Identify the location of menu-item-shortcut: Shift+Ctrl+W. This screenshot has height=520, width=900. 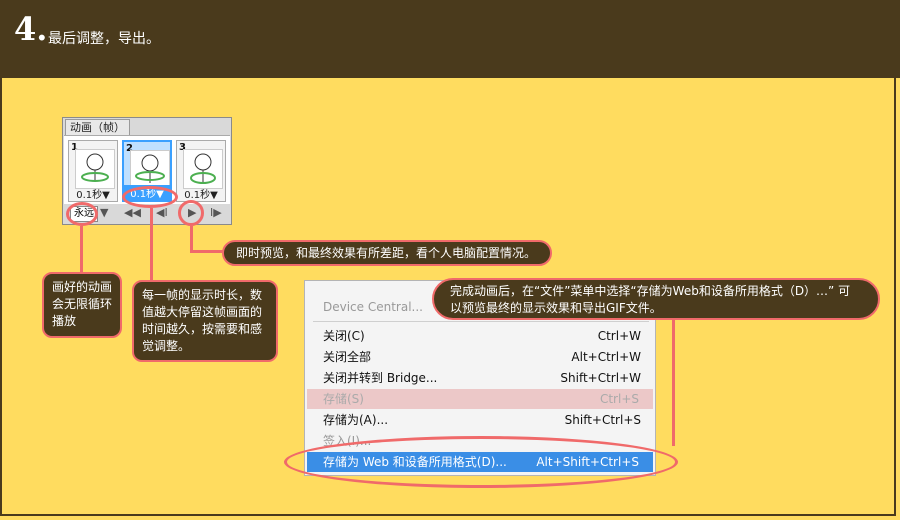
(600, 378).